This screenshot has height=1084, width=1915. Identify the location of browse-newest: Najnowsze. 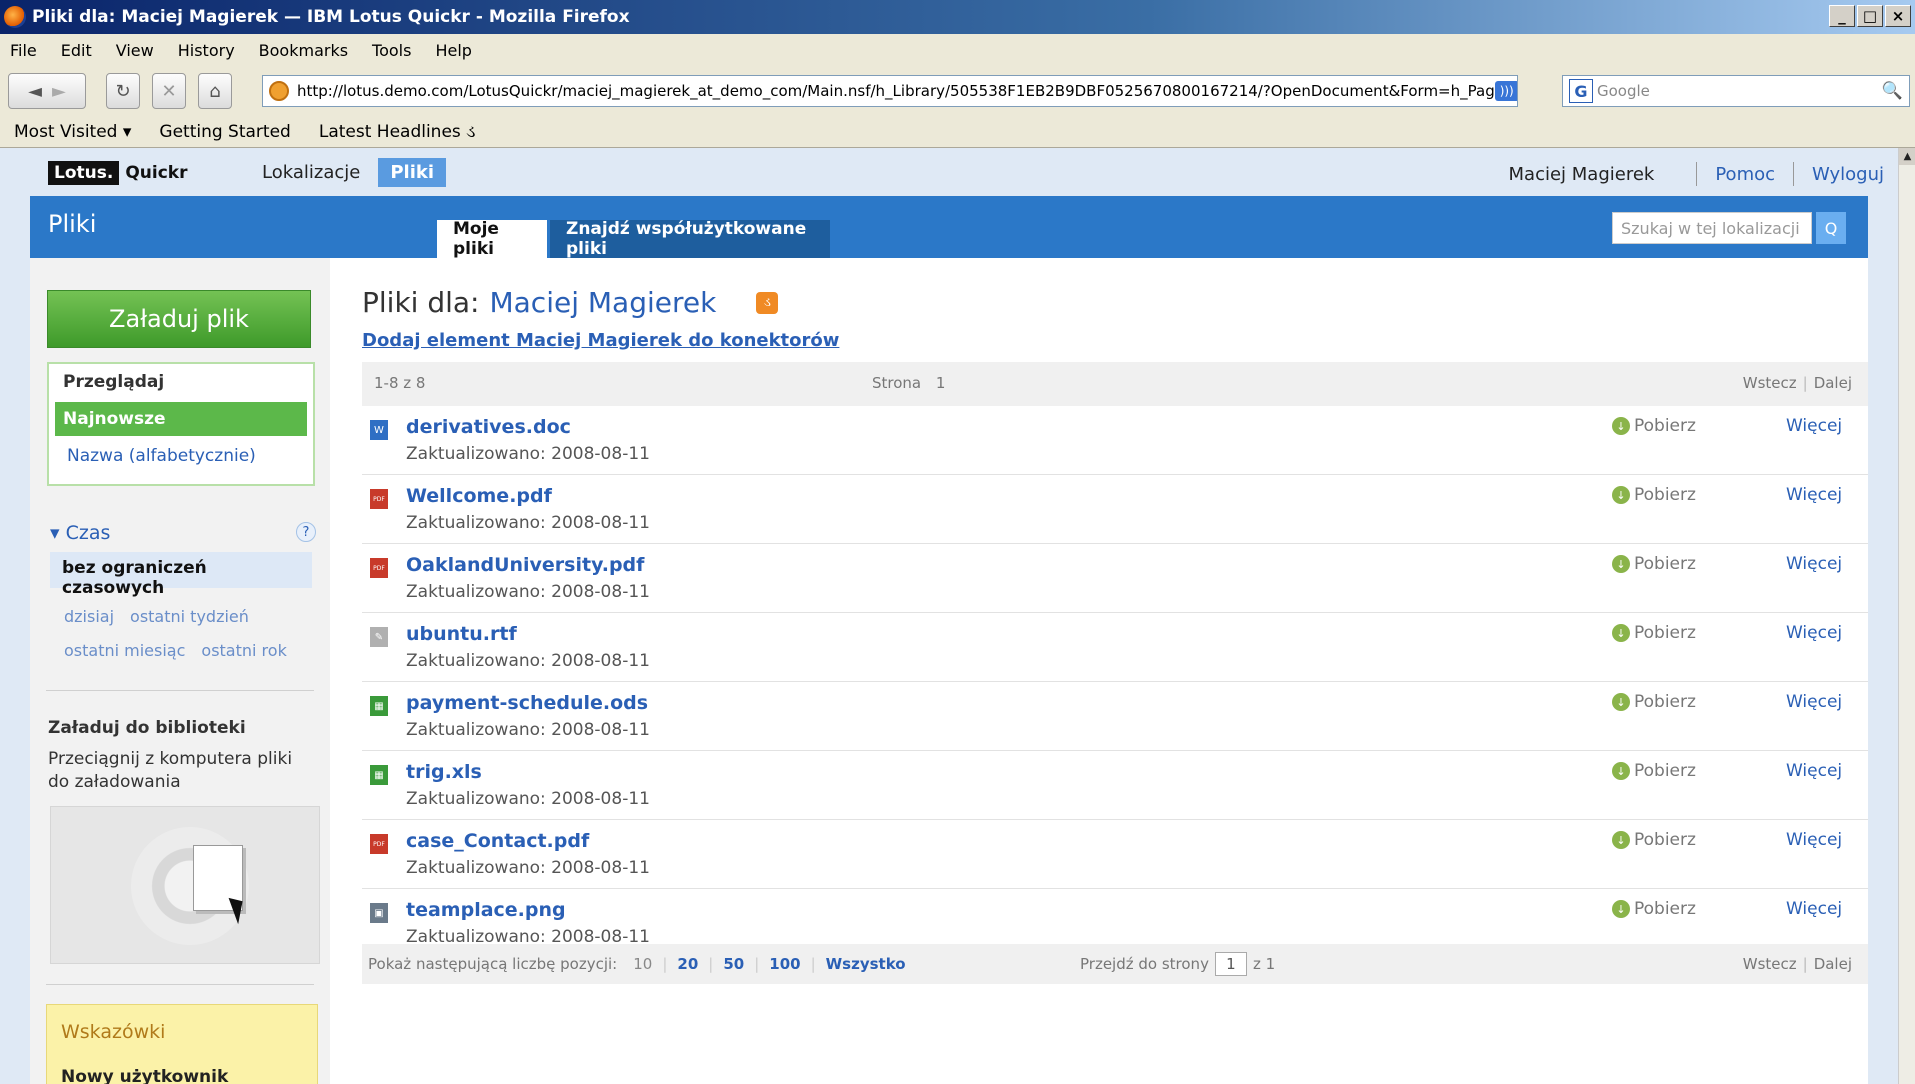
(181, 419).